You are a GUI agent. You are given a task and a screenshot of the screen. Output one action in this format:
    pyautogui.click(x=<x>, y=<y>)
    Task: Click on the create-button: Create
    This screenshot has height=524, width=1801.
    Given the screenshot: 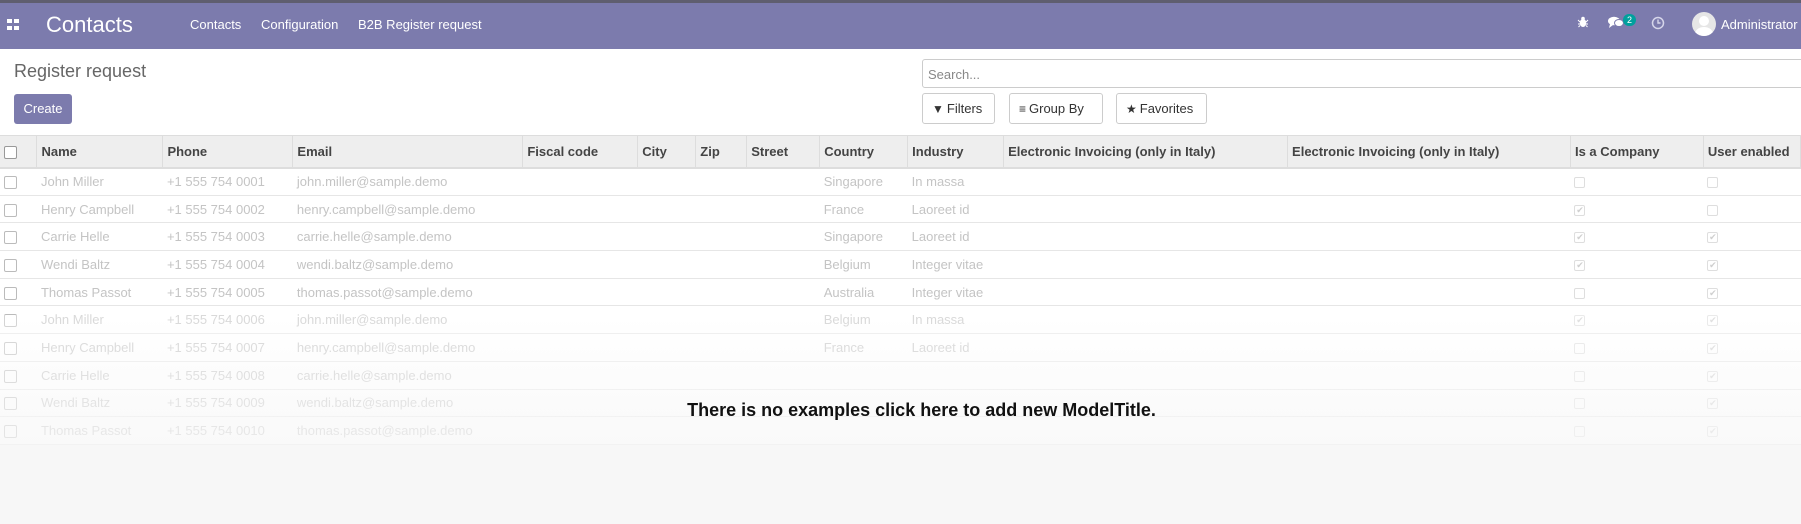 What is the action you would take?
    pyautogui.click(x=43, y=109)
    